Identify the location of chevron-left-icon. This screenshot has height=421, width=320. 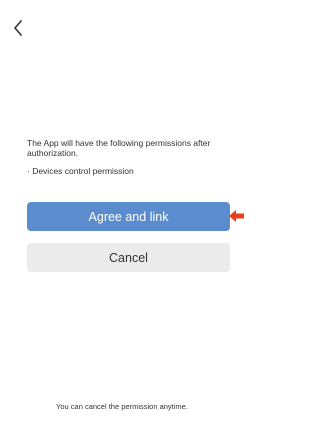
(18, 28).